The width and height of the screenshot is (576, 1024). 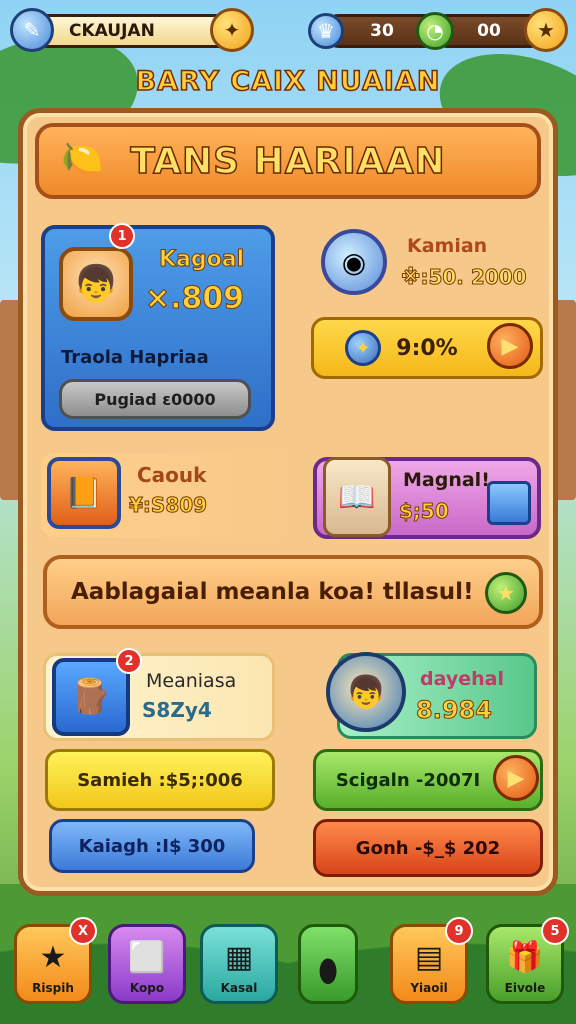 What do you see at coordinates (424, 511) in the screenshot?
I see `magnal-price: $;50` at bounding box center [424, 511].